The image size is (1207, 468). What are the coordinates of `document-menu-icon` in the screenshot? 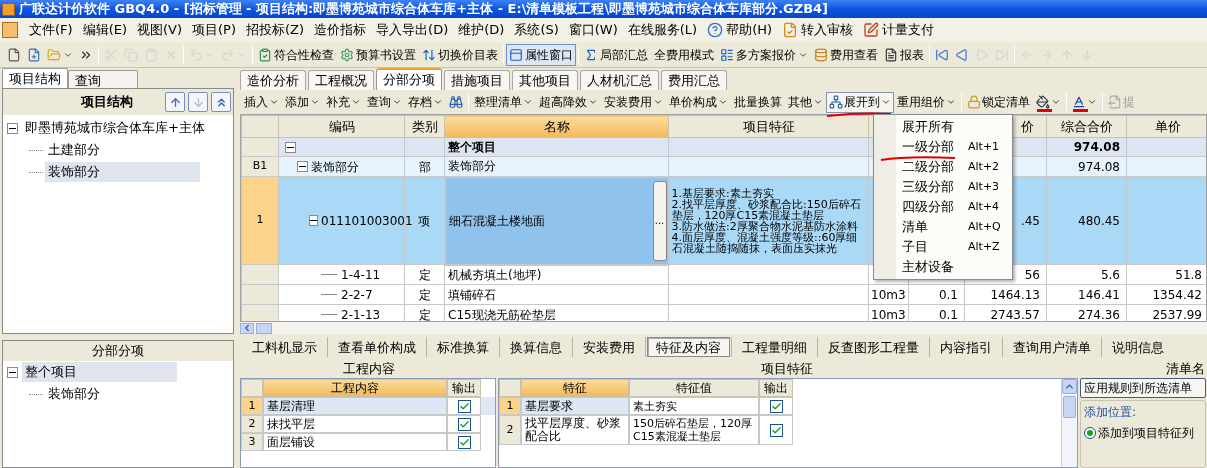 It's located at (10, 30).